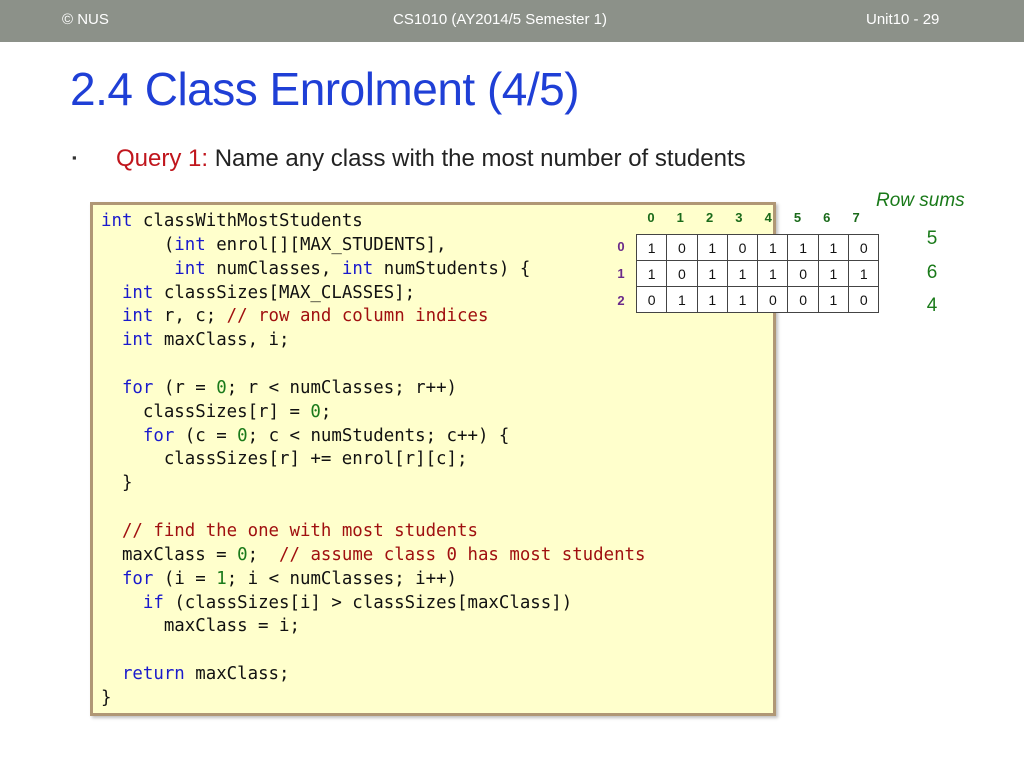 The image size is (1024, 768). I want to click on code-text: (, so click(138, 244).